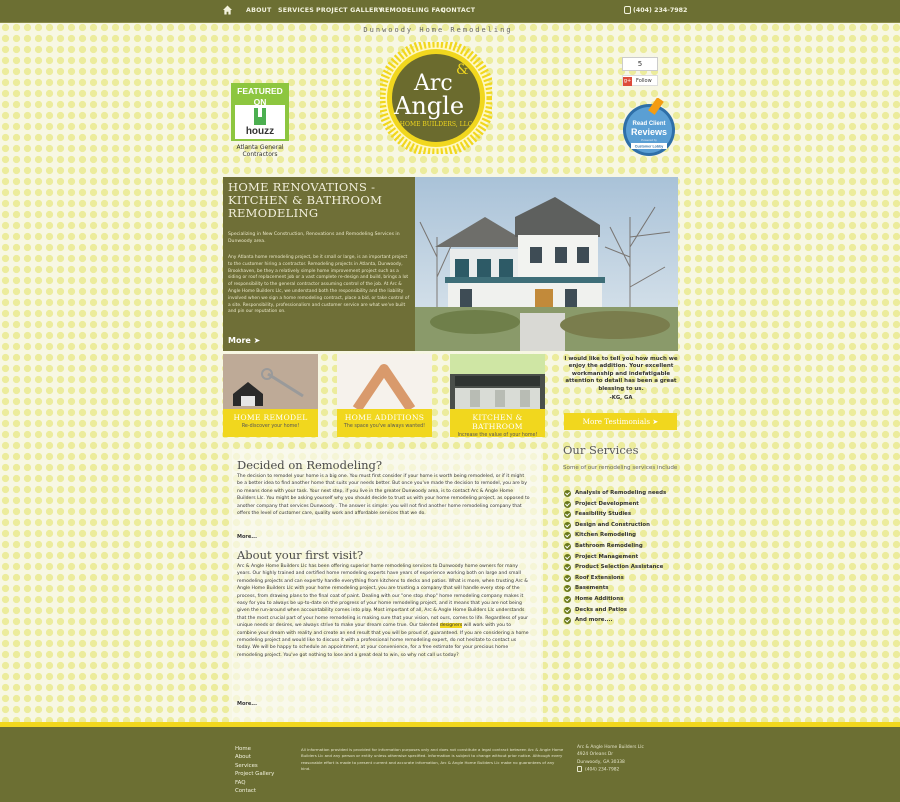 This screenshot has width=900, height=802. What do you see at coordinates (310, 465) in the screenshot?
I see `section-decided-title: Decided on Remodeling?` at bounding box center [310, 465].